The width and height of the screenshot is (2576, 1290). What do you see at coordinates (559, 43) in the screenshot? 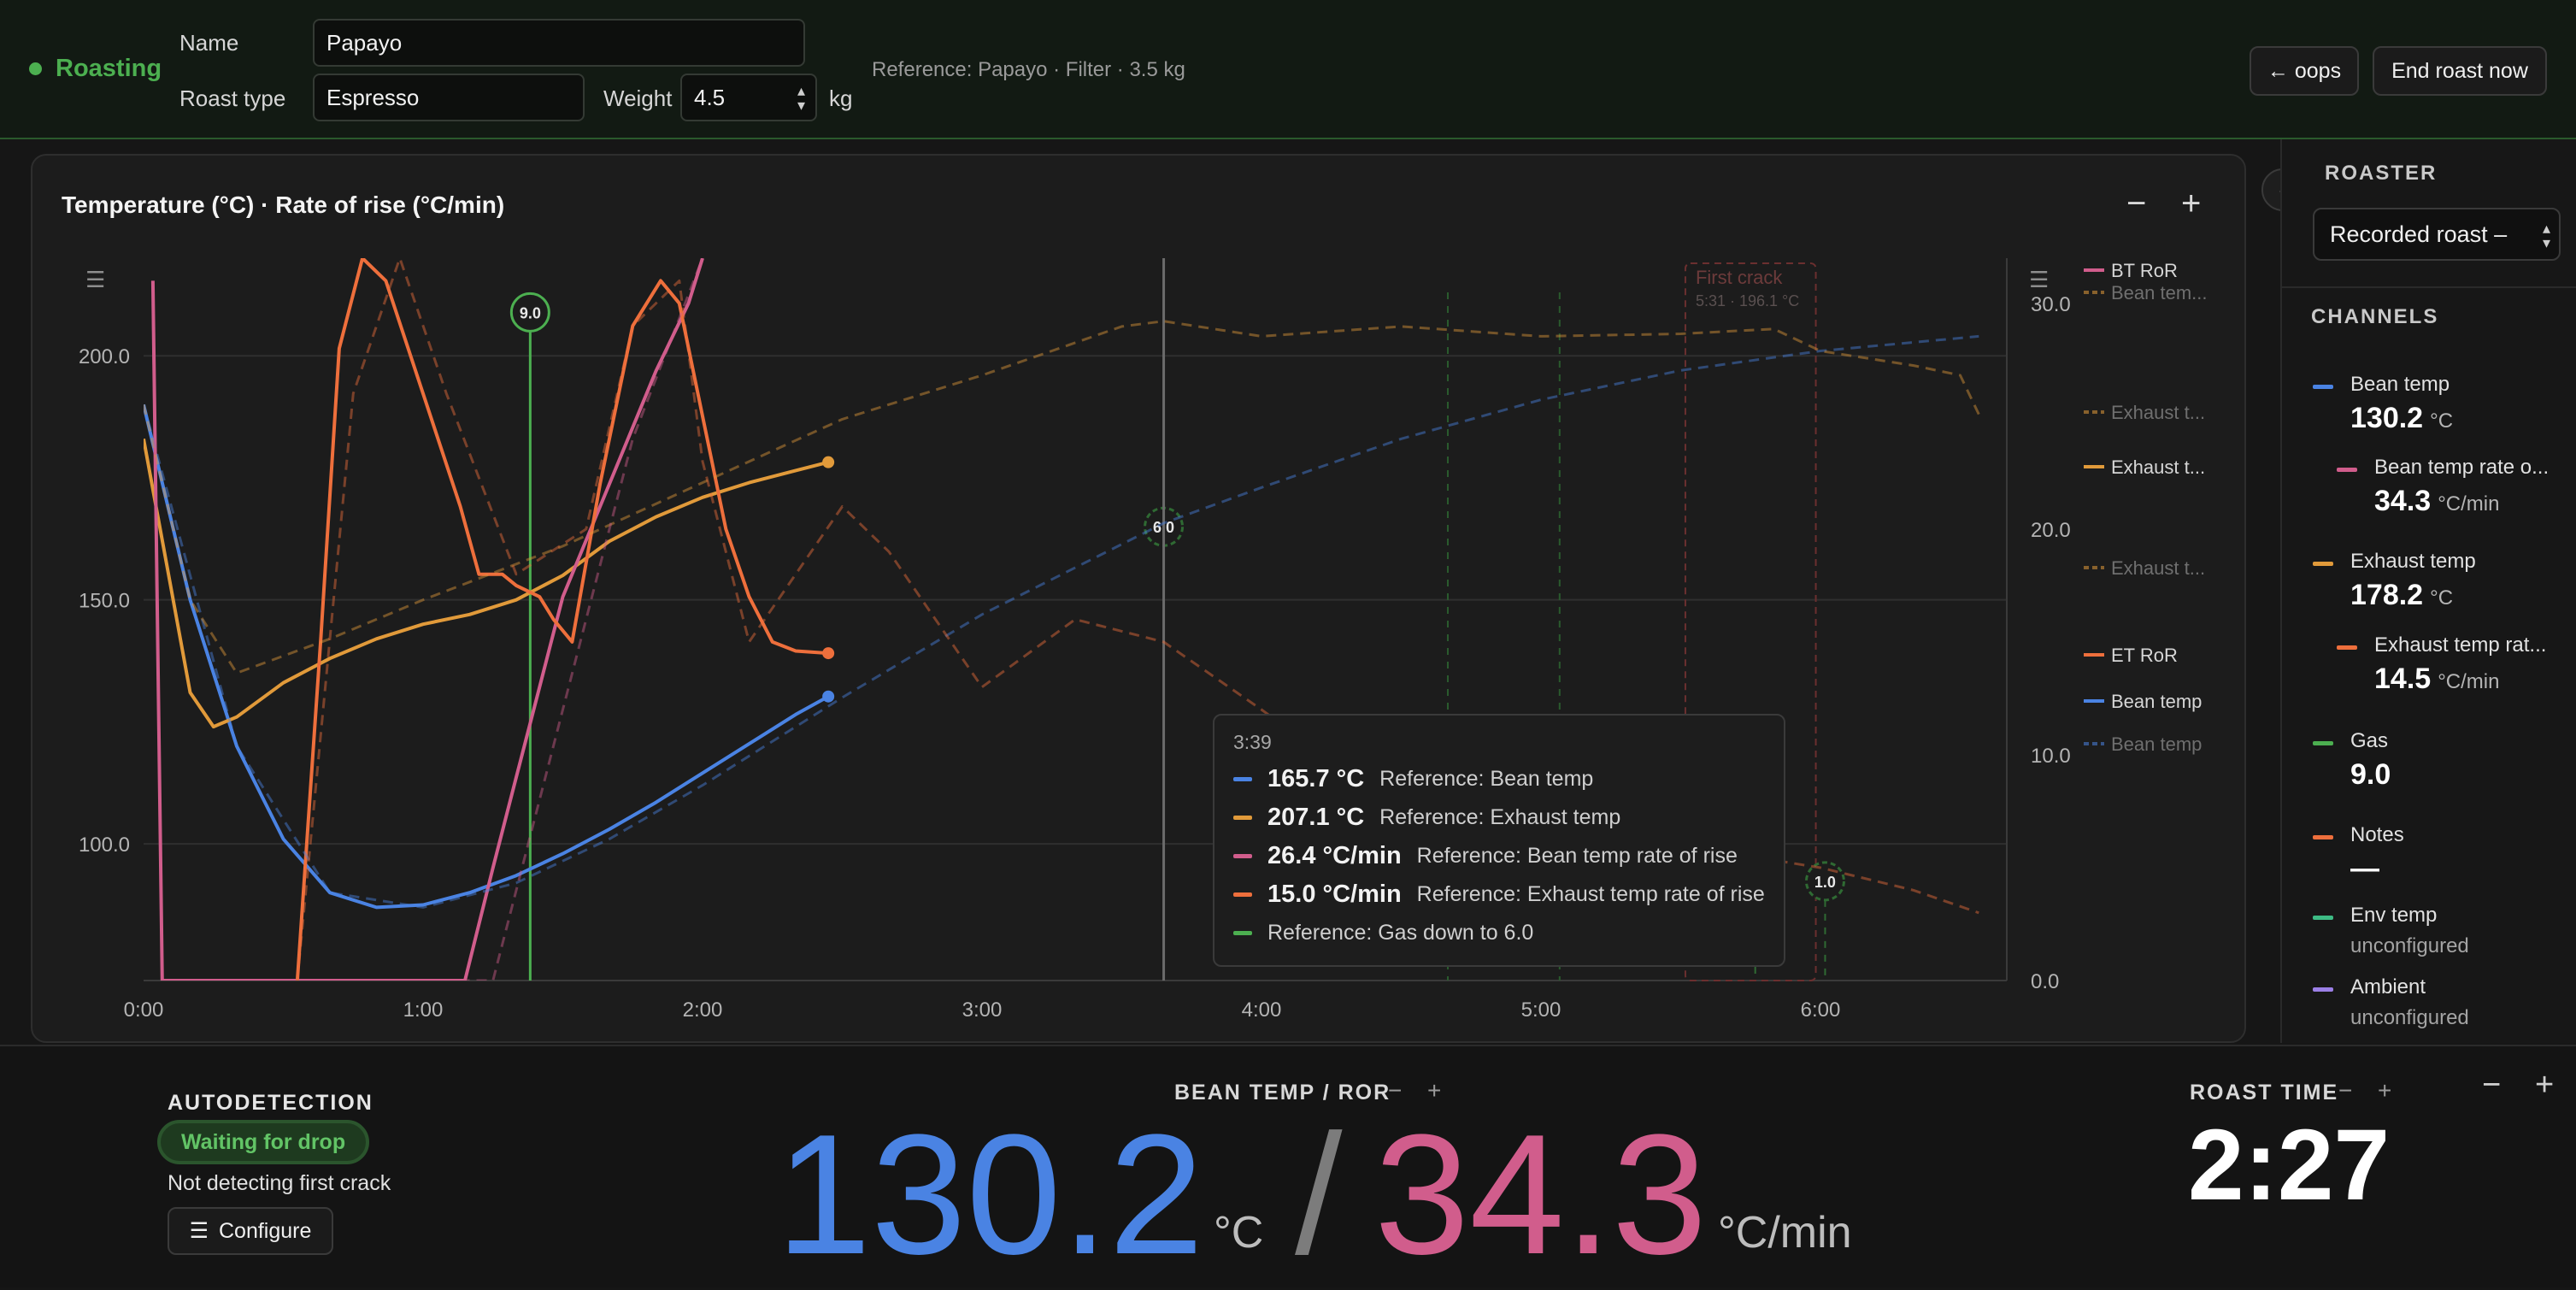
I see `name-input: Papayo` at bounding box center [559, 43].